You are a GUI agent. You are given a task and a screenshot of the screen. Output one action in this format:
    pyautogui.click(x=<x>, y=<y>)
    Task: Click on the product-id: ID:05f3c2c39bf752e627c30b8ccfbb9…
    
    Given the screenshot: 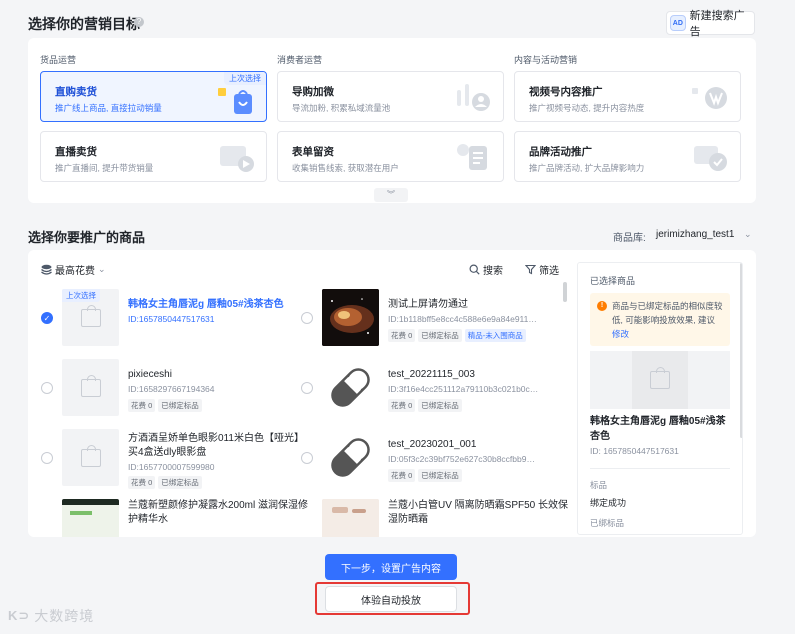 What is the action you would take?
    pyautogui.click(x=461, y=459)
    